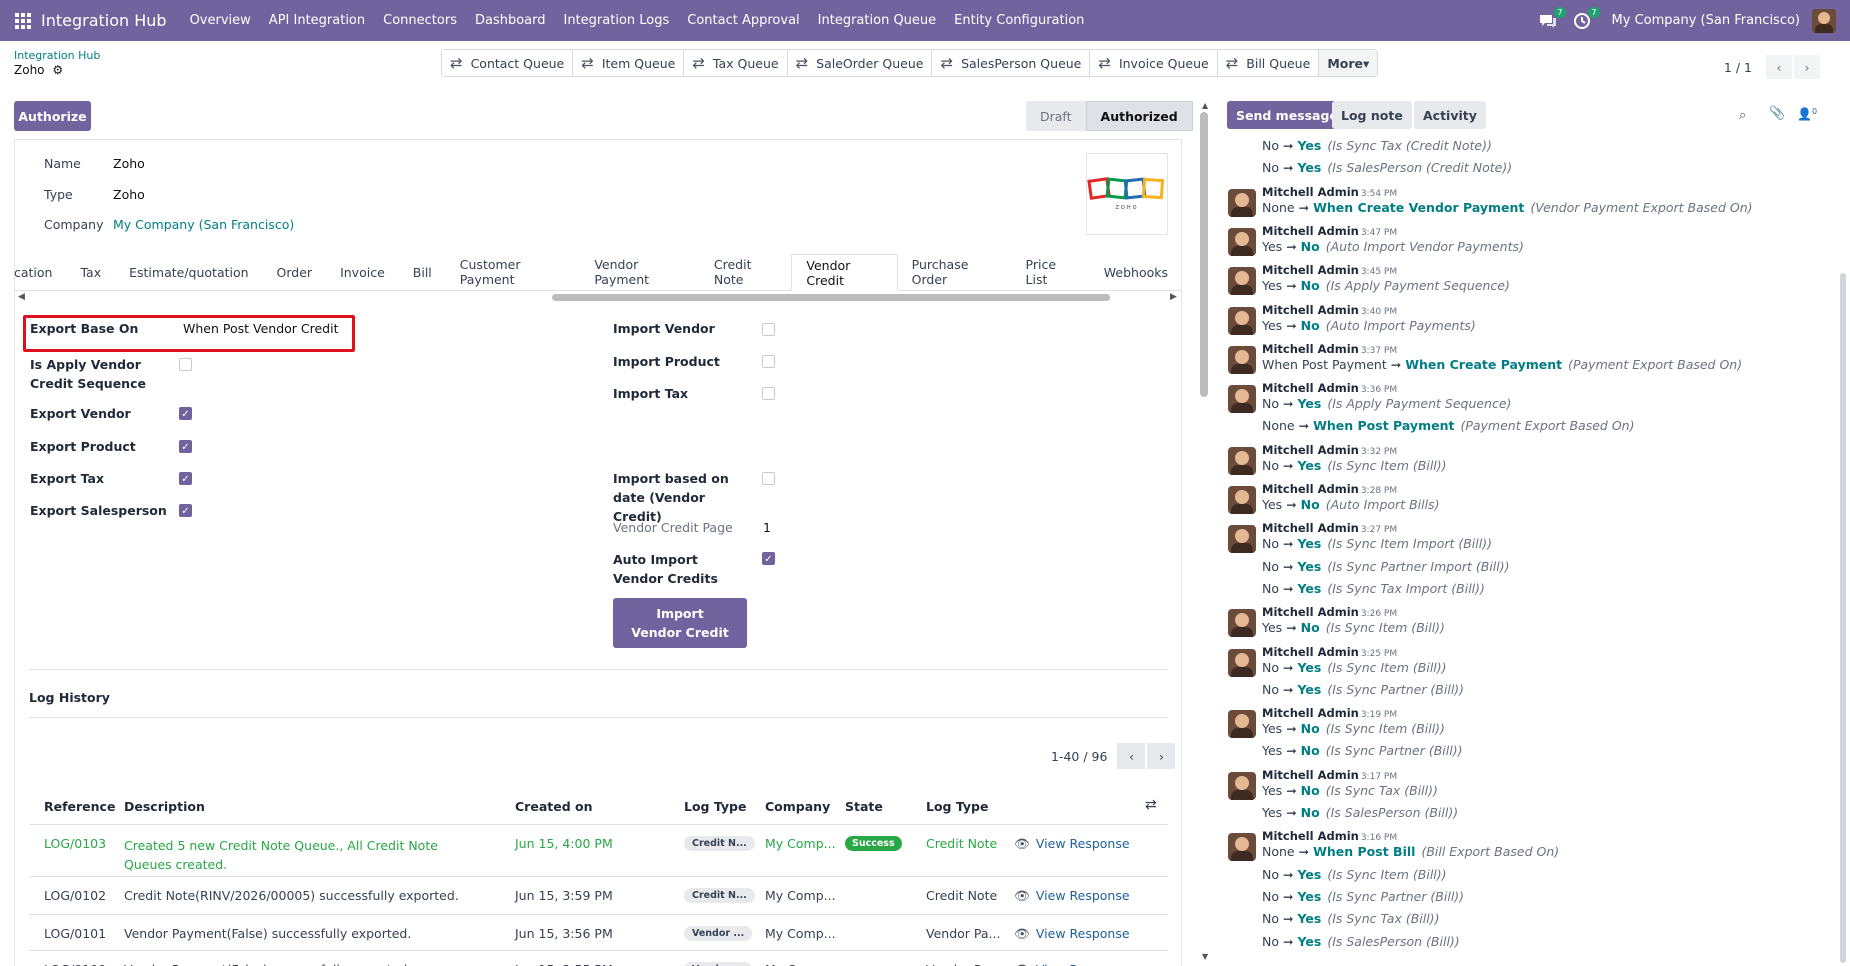  What do you see at coordinates (75, 843) in the screenshot?
I see `log-reference: LOG/0103` at bounding box center [75, 843].